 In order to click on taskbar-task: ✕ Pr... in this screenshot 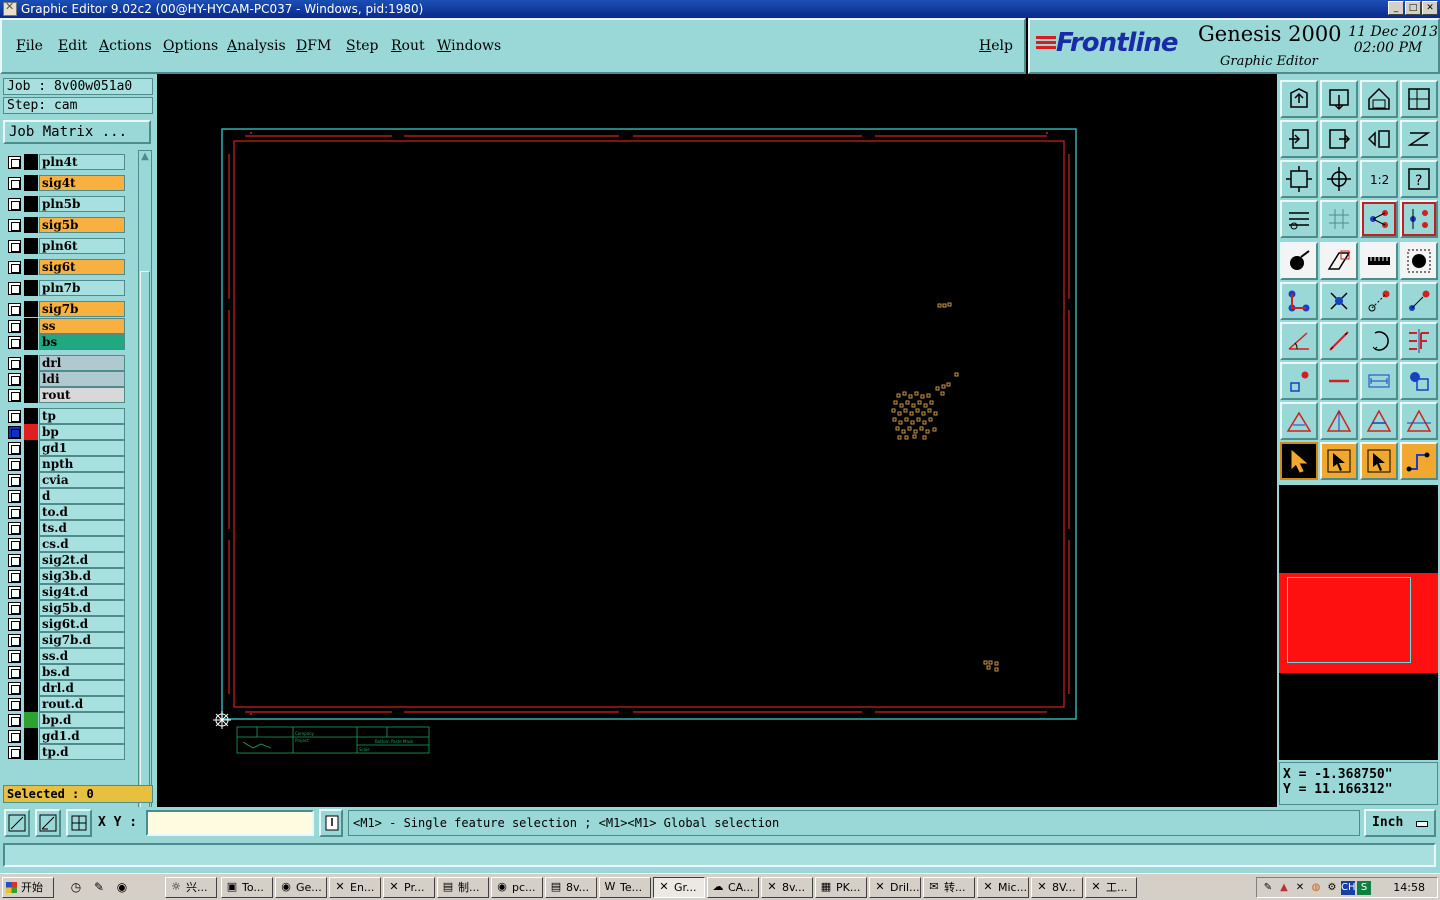, I will do `click(409, 887)`.